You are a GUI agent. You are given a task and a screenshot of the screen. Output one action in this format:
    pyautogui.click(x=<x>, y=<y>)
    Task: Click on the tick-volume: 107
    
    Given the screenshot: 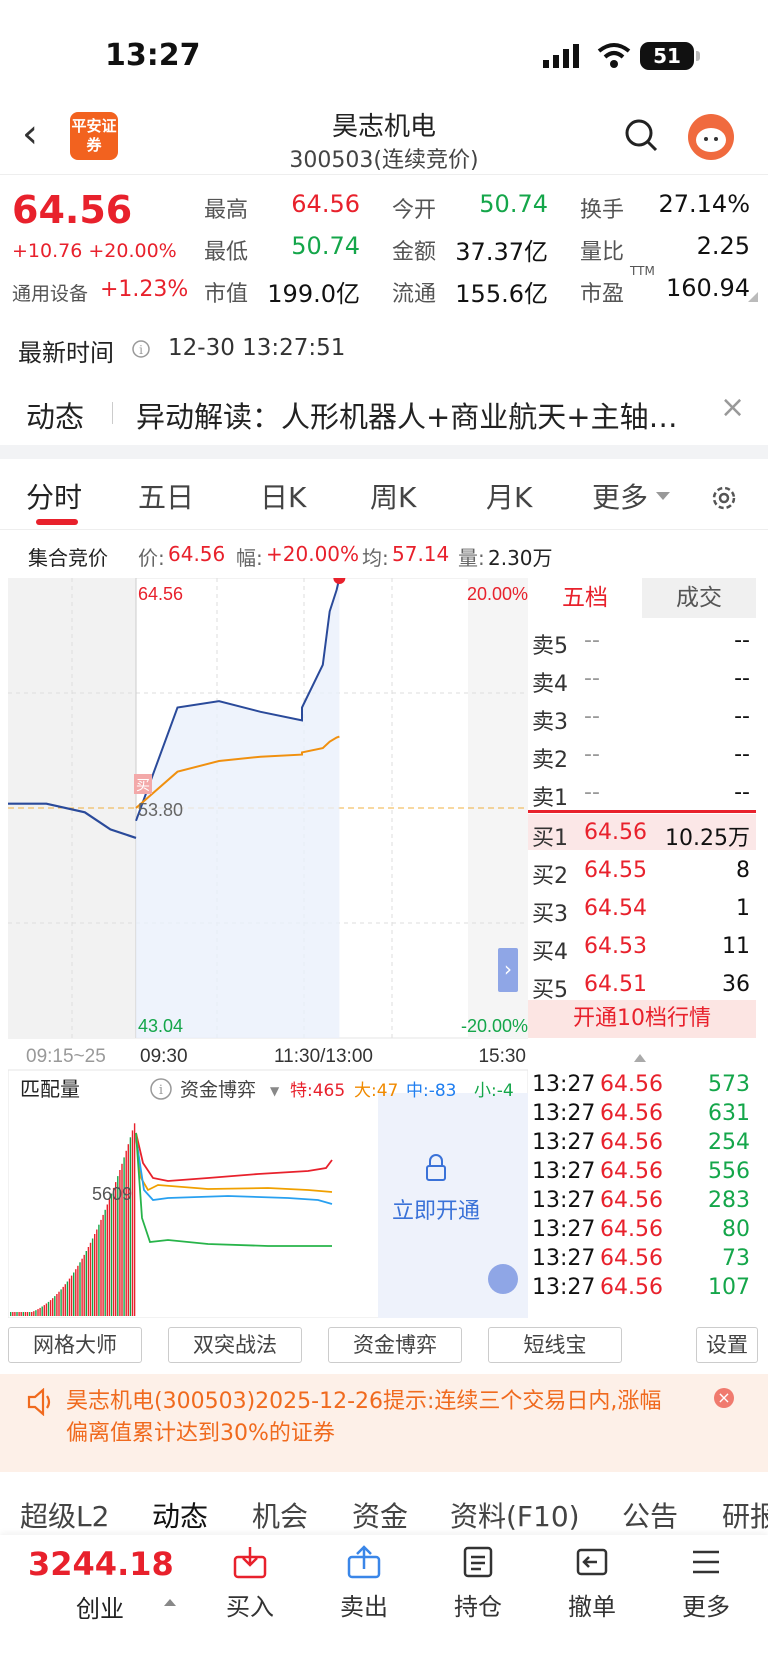 What is the action you would take?
    pyautogui.click(x=729, y=1287)
    